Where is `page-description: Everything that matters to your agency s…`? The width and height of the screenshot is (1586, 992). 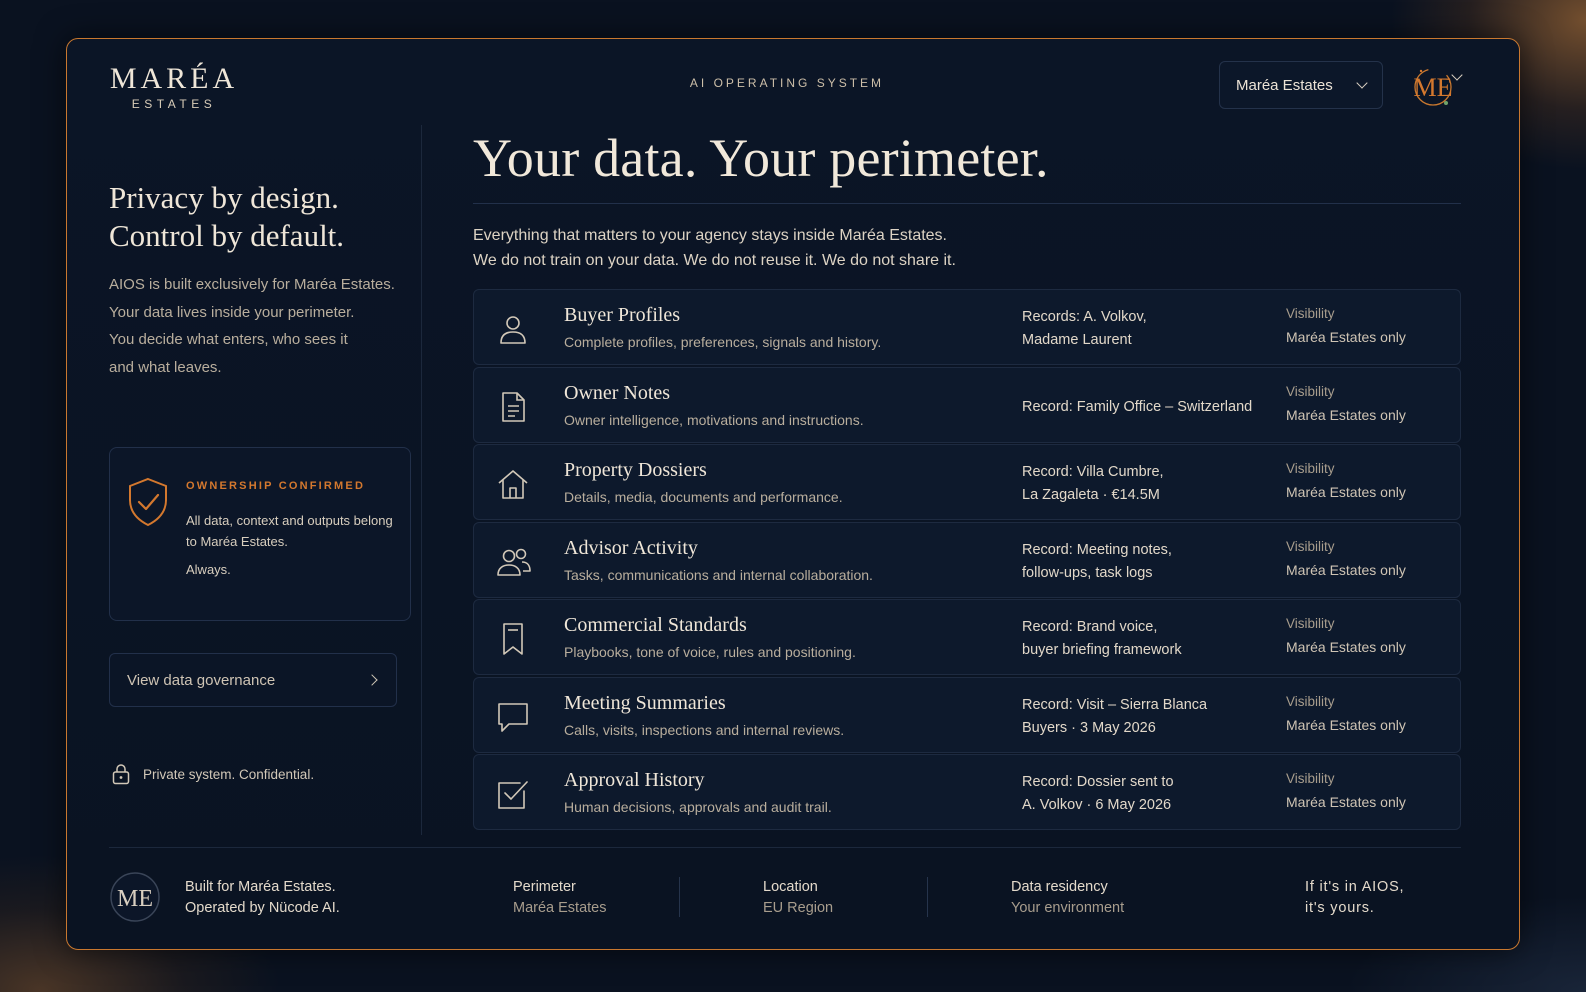 page-description: Everything that matters to your agency s… is located at coordinates (714, 248).